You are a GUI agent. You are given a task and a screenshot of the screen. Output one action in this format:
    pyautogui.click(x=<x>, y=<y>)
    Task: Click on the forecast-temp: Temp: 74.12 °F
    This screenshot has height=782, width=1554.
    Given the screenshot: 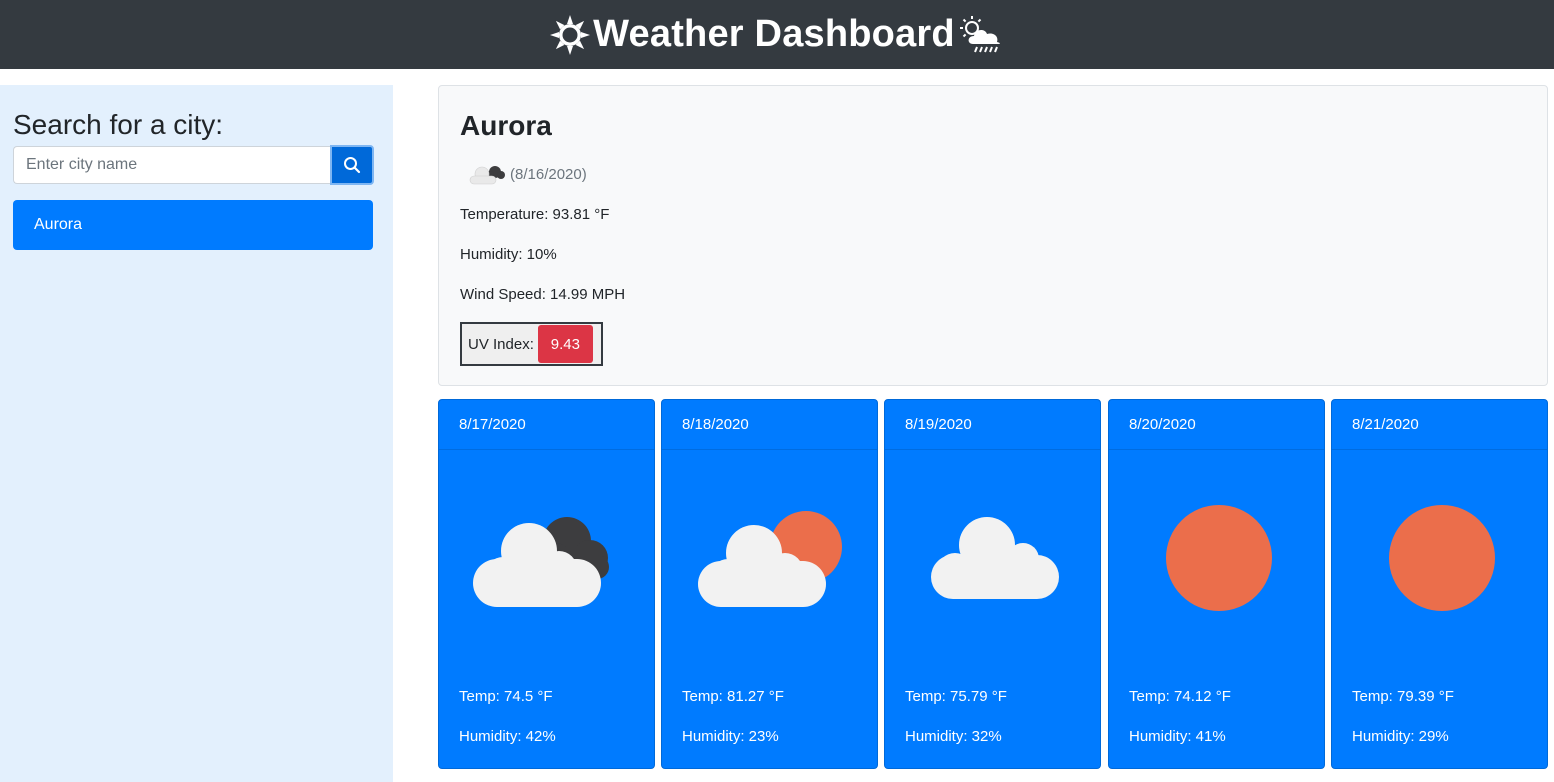 What is the action you would take?
    pyautogui.click(x=1180, y=696)
    